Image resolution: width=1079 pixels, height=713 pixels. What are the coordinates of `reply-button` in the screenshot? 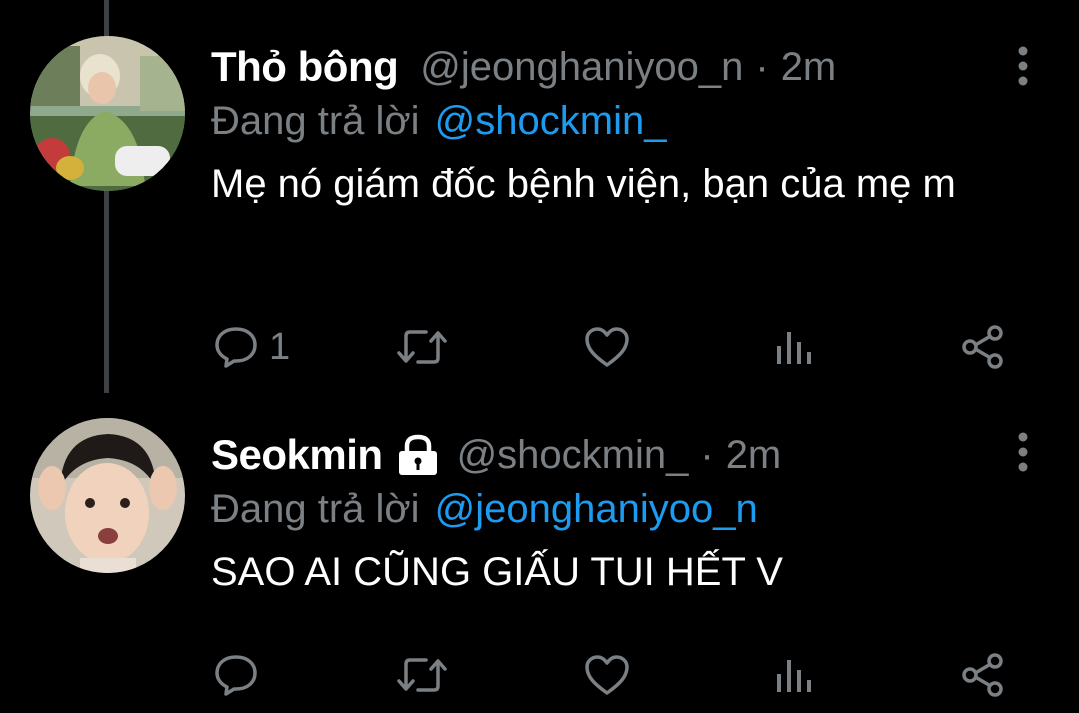 It's located at (241, 675).